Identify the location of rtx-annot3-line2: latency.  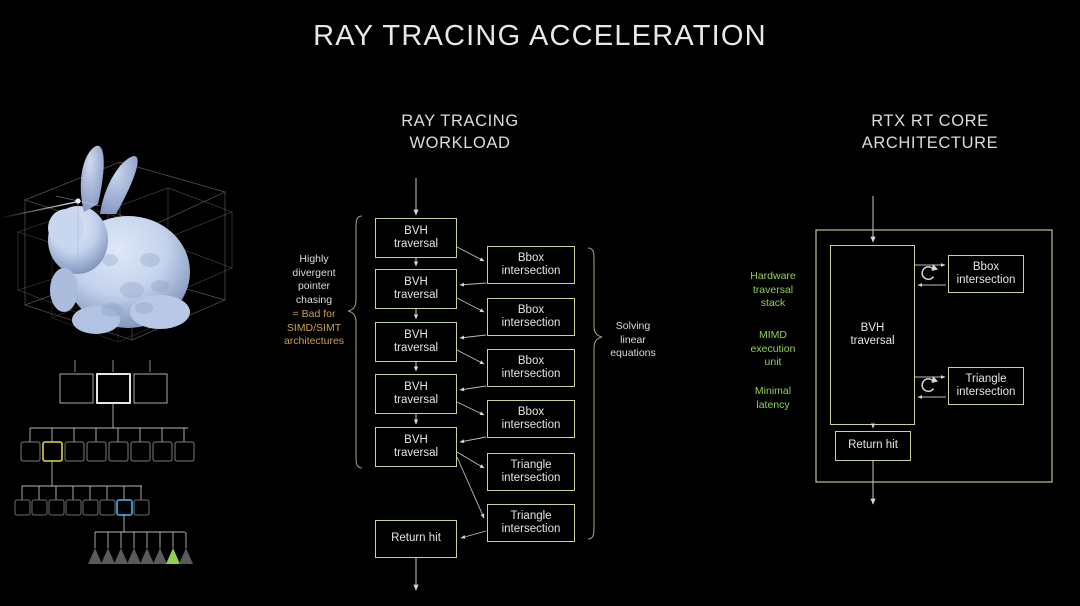
(773, 404).